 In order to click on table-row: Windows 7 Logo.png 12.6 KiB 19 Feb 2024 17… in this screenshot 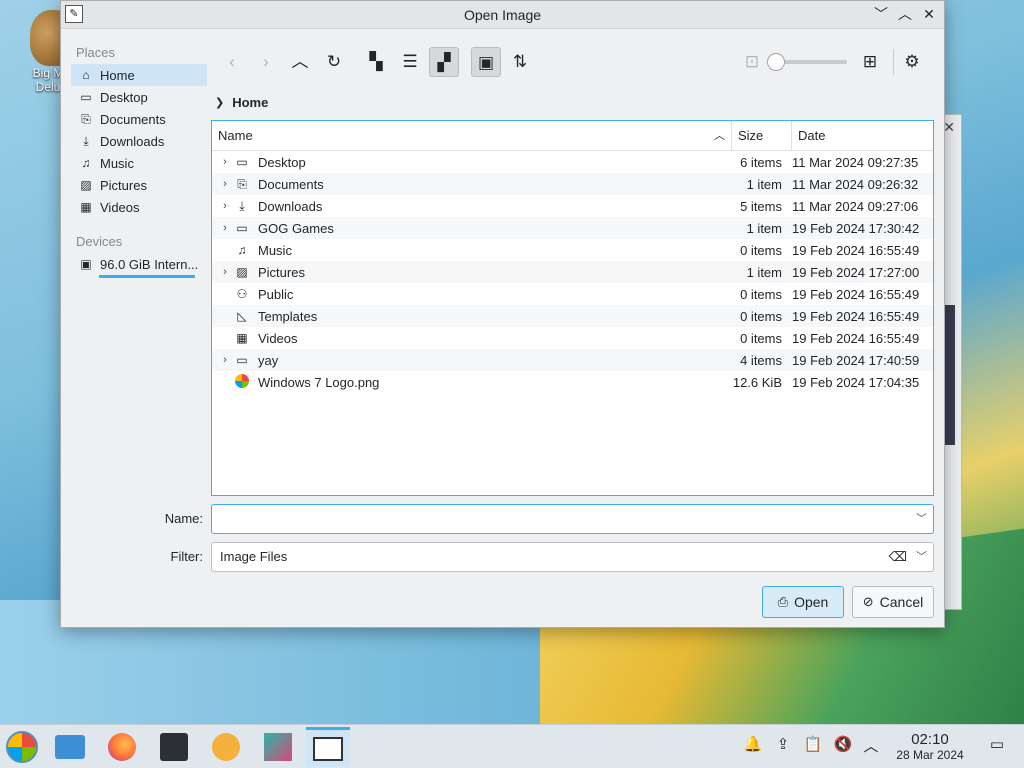, I will do `click(572, 382)`.